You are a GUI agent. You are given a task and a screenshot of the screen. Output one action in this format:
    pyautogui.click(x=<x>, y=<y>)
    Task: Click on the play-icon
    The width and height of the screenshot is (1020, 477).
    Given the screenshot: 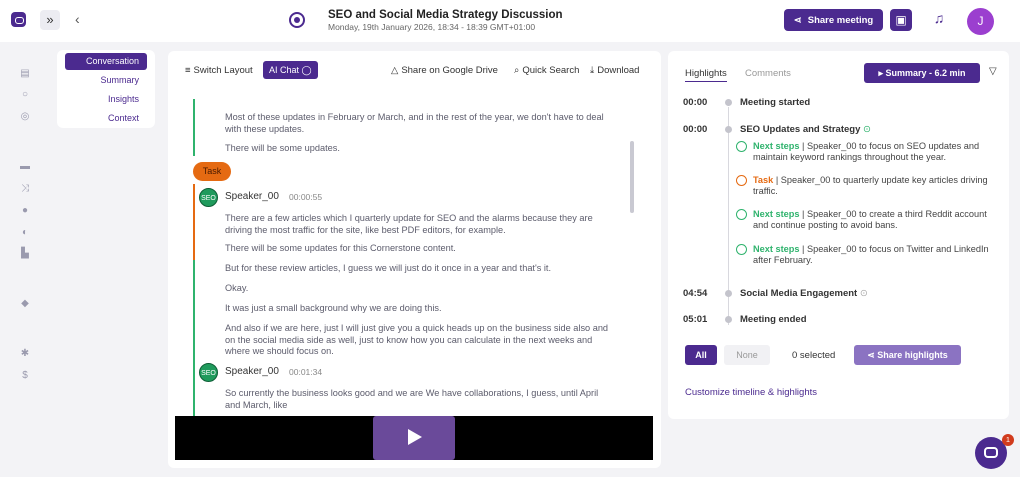 What is the action you would take?
    pyautogui.click(x=415, y=437)
    